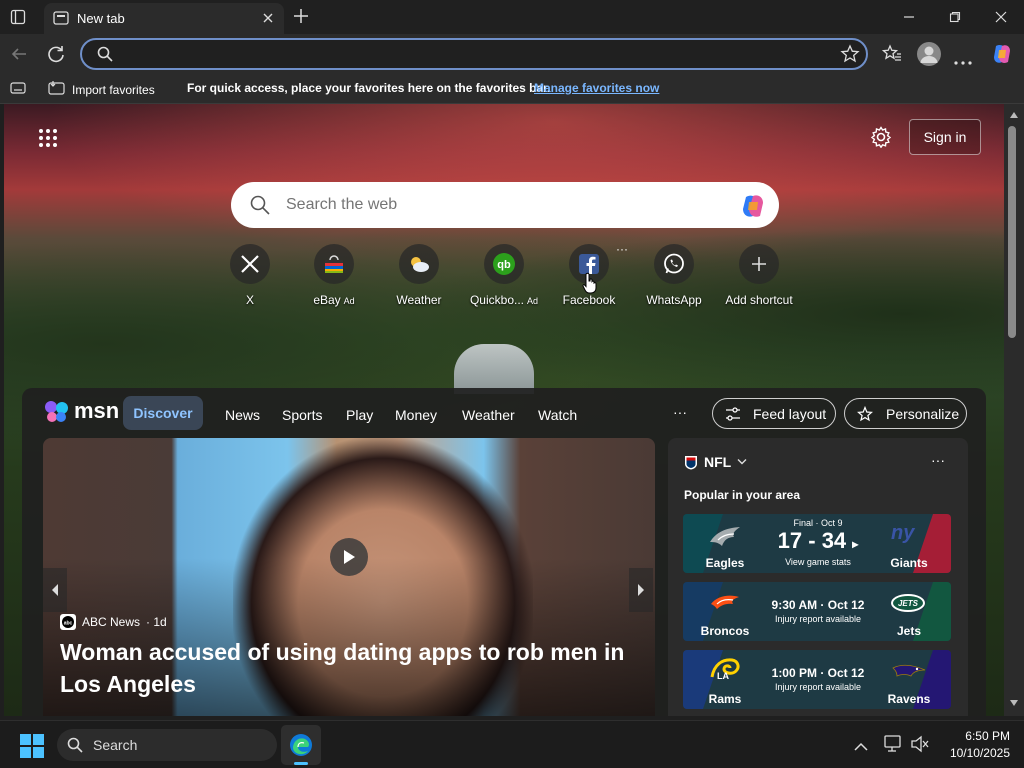 Image resolution: width=1024 pixels, height=768 pixels. I want to click on scroll-down-icon, so click(1014, 703).